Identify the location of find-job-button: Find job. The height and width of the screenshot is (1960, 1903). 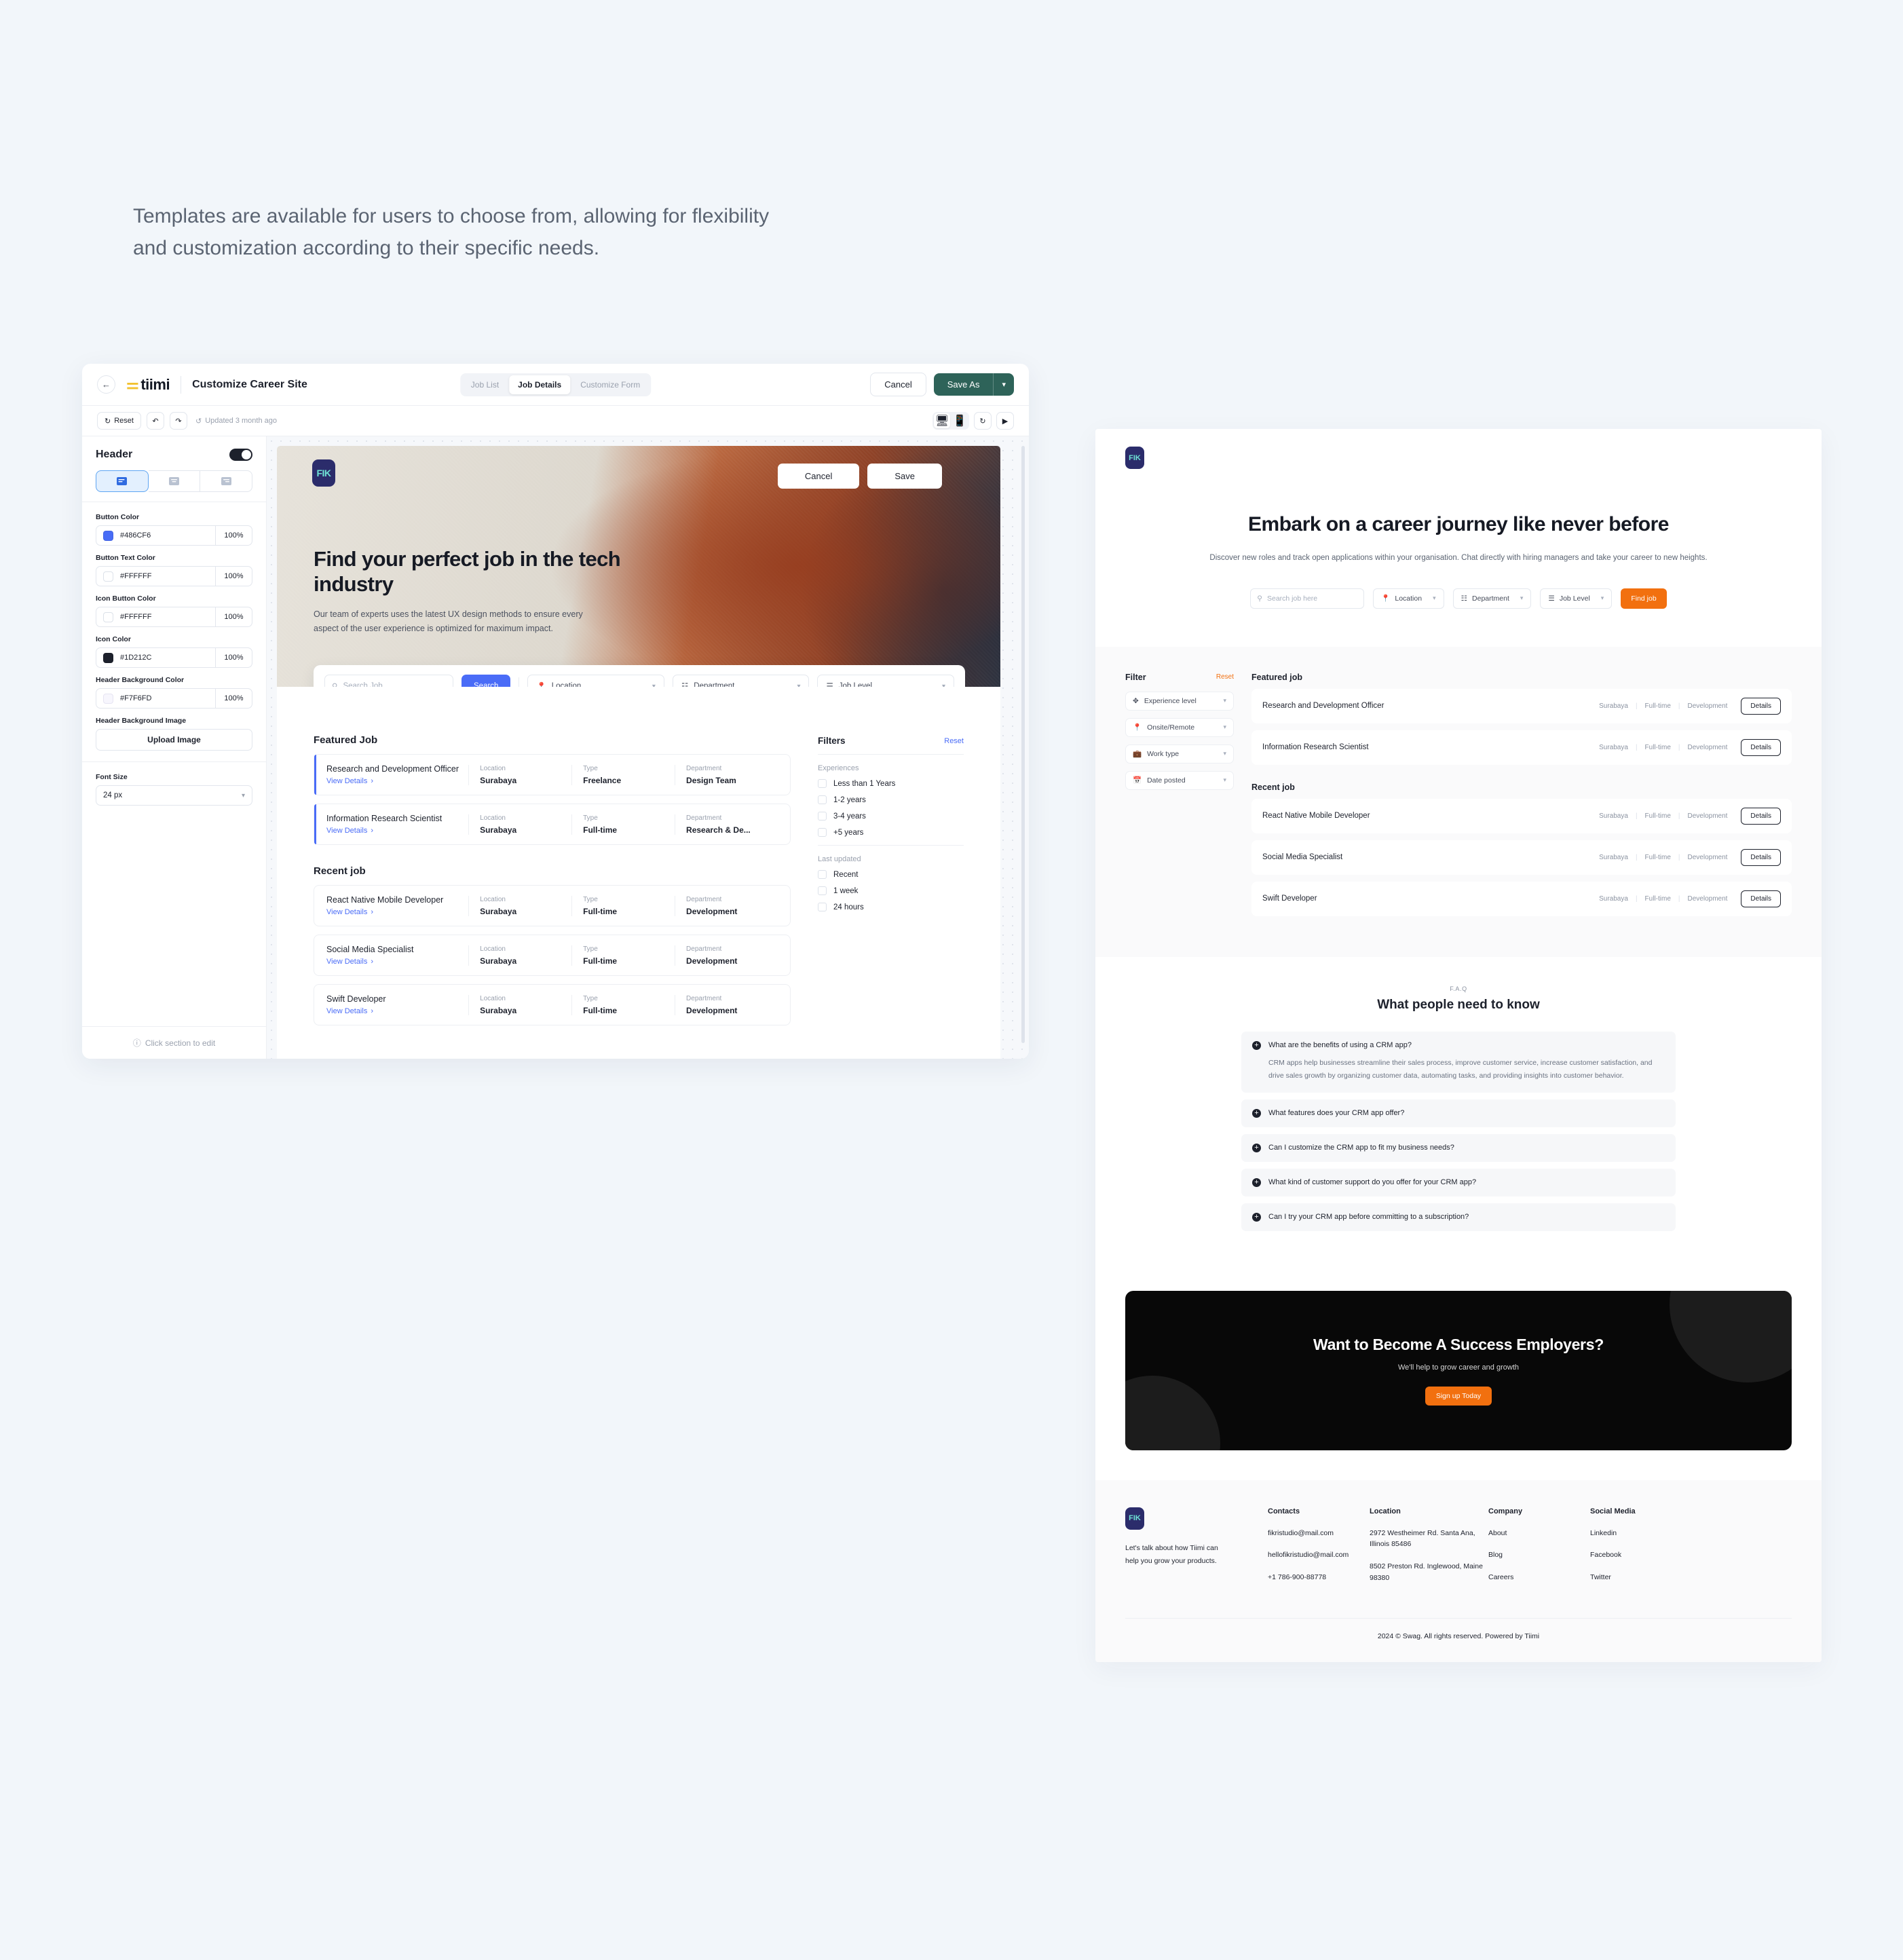
(1644, 598).